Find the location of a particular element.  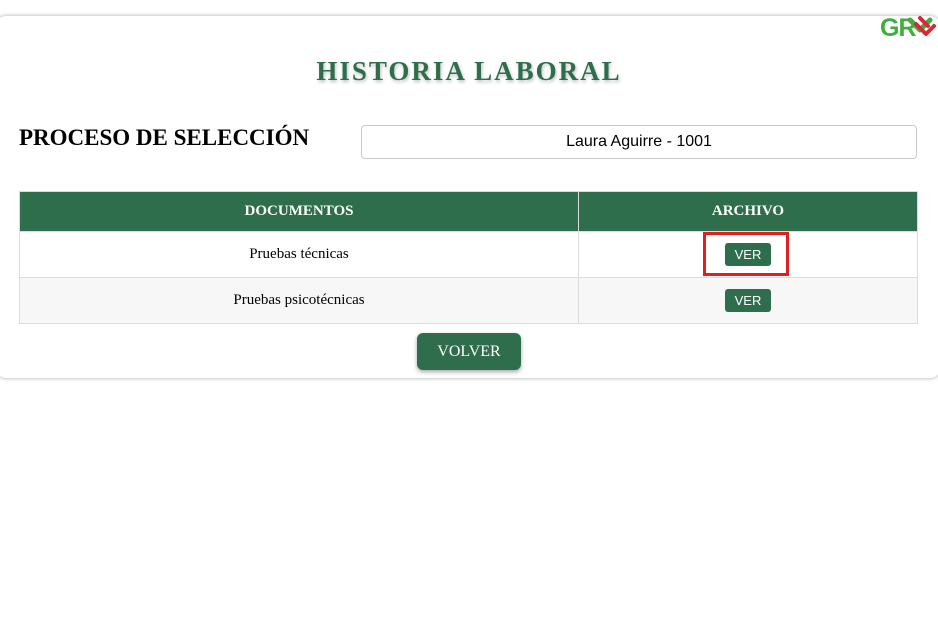

view-psychotechnical-tests-button: VER is located at coordinates (748, 300).